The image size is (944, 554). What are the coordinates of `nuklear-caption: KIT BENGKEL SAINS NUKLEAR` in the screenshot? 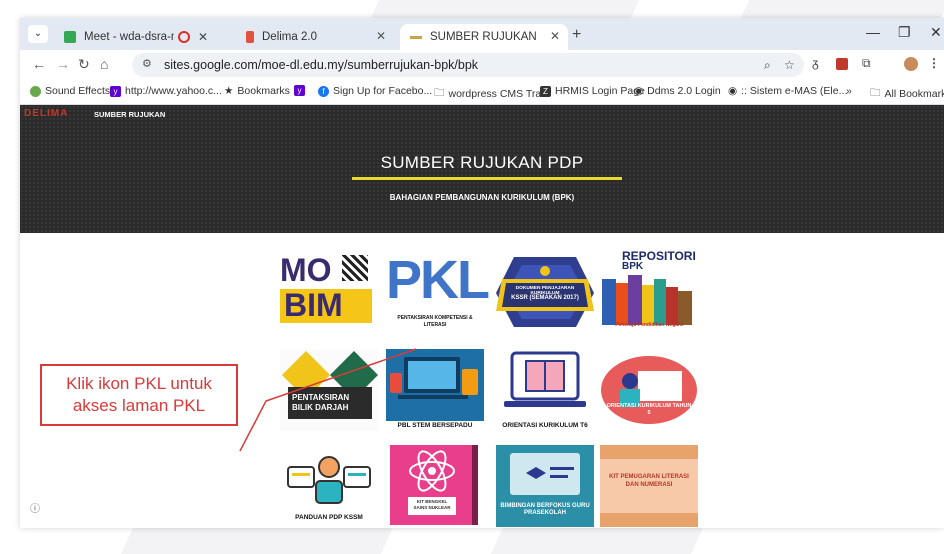 It's located at (432, 504).